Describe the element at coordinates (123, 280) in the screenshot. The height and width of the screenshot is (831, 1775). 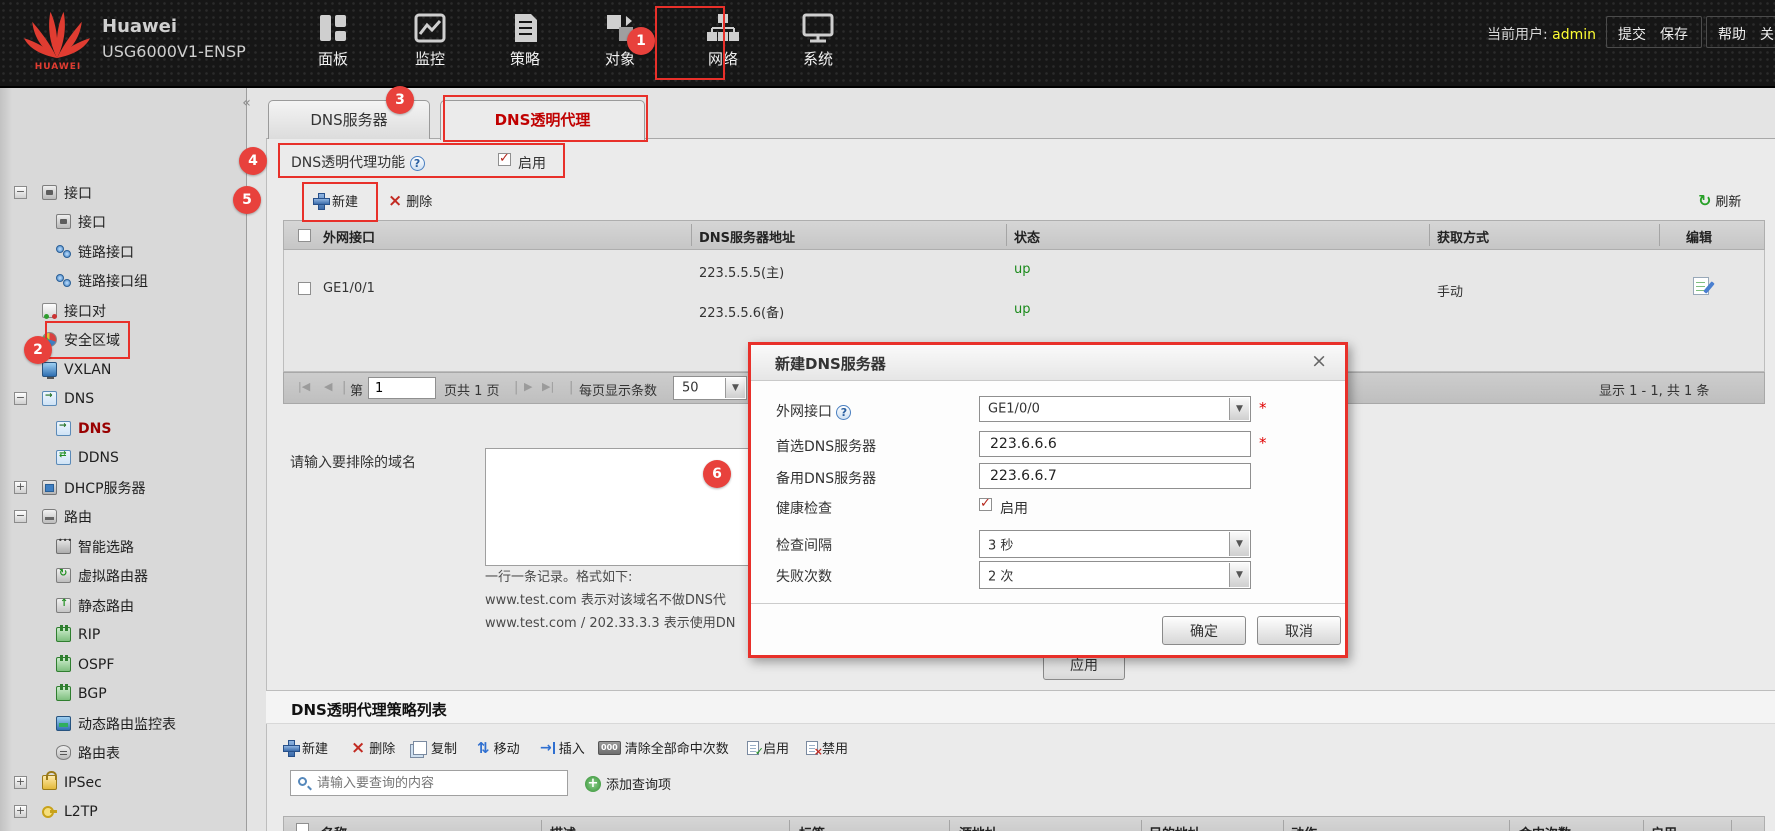
I see `sidebar-item-link-interface-group: 链路接口组` at that location.